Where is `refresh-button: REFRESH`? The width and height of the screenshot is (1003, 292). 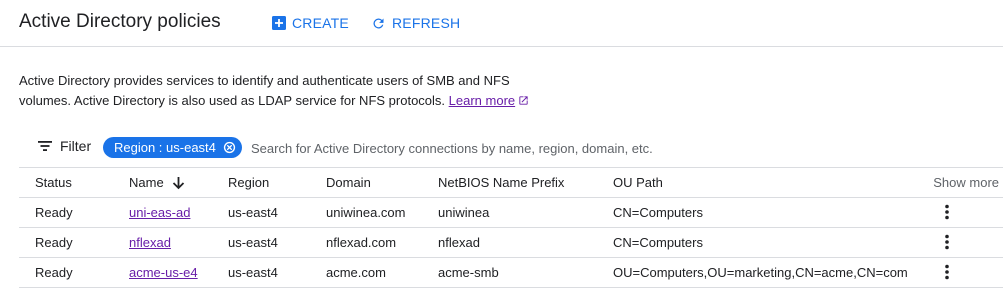 refresh-button: REFRESH is located at coordinates (415, 23).